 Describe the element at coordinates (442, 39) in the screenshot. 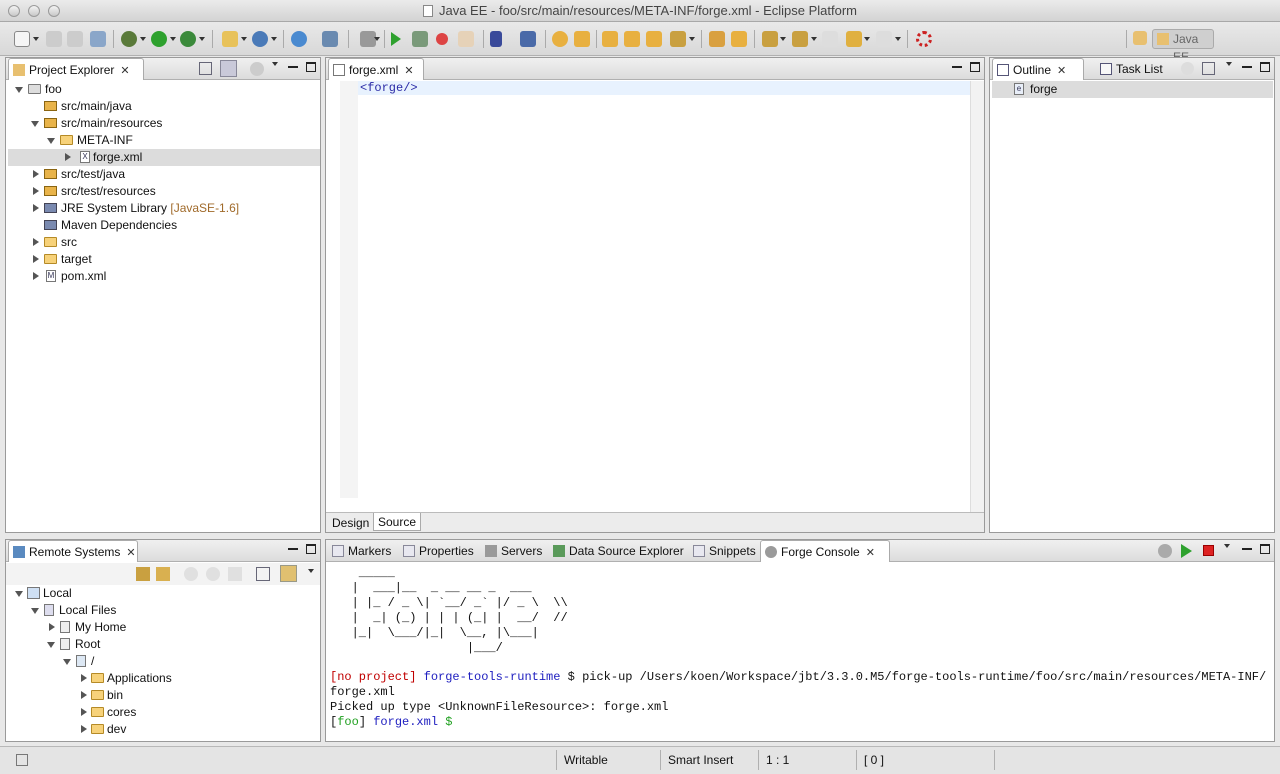

I see `stop-server-icon` at that location.